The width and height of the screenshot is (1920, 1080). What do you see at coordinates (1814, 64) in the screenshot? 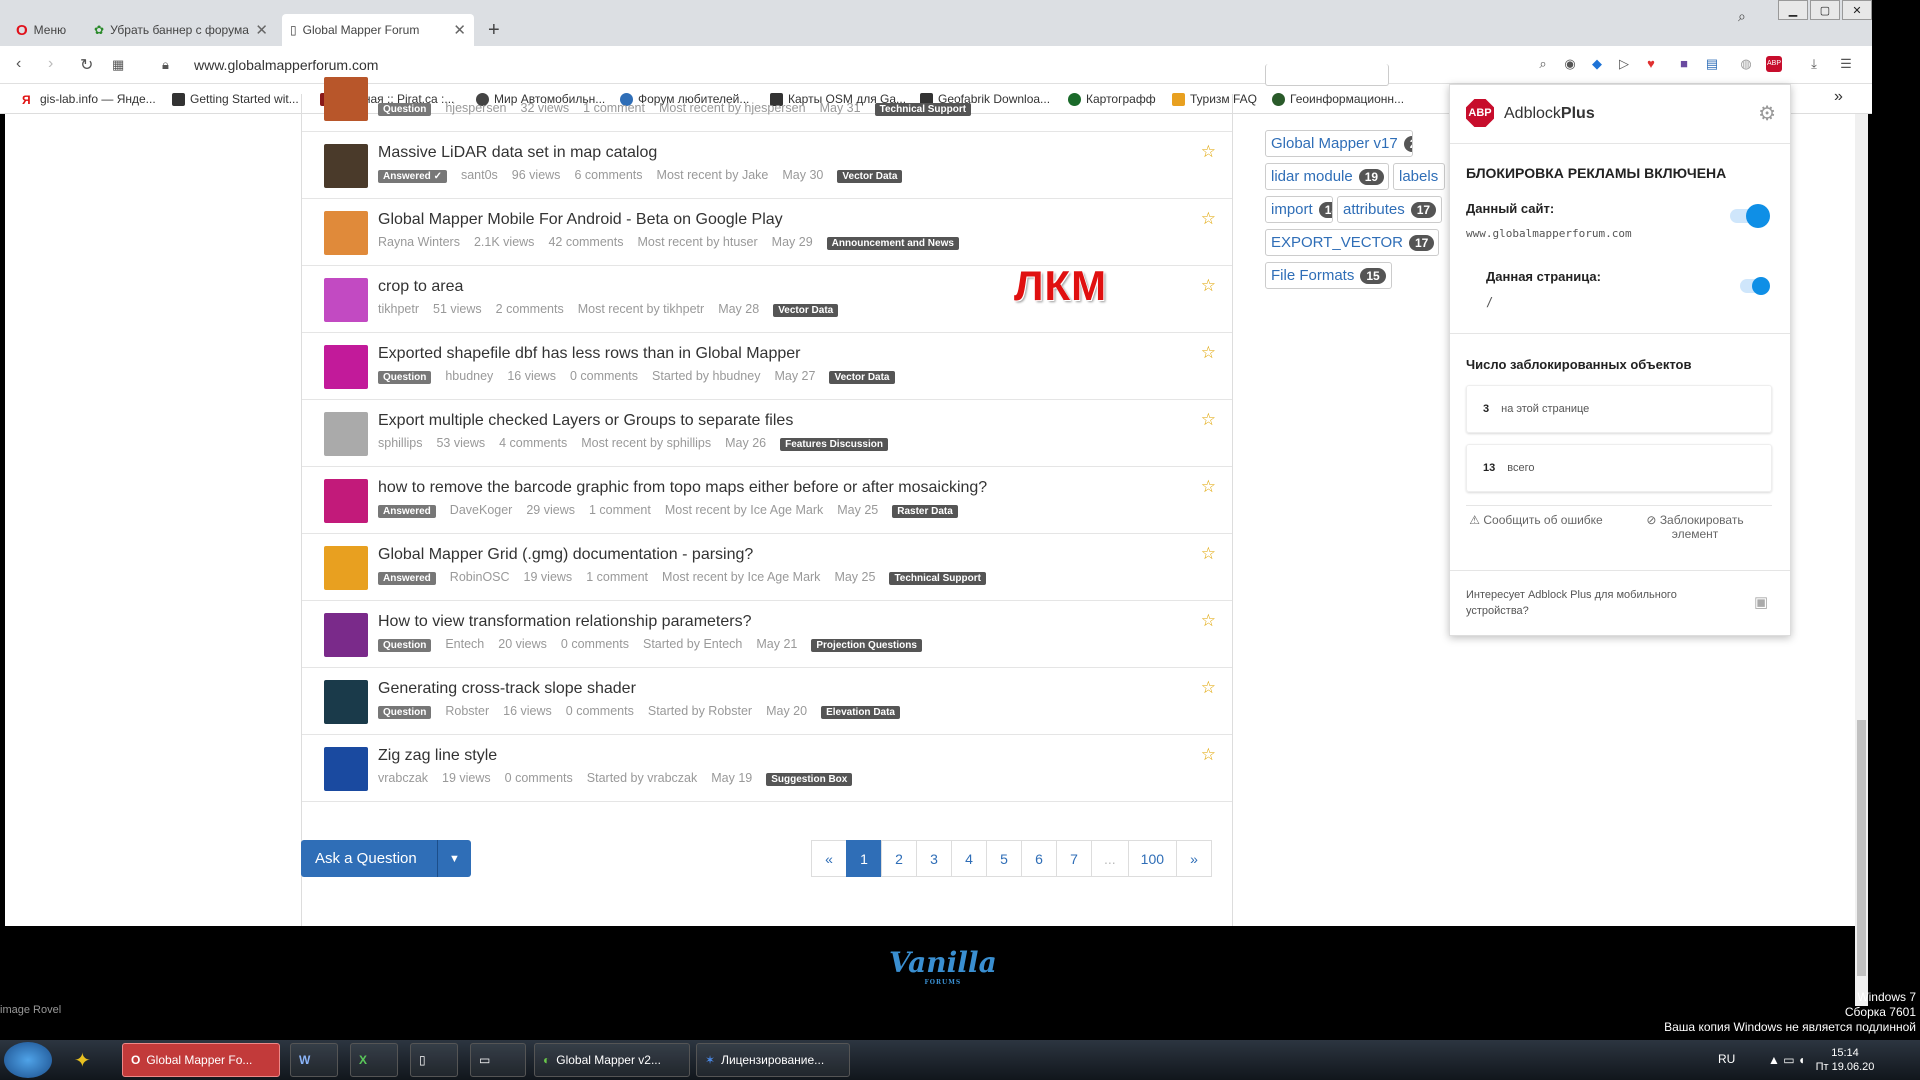
I see `download-icon: ⤓` at bounding box center [1814, 64].